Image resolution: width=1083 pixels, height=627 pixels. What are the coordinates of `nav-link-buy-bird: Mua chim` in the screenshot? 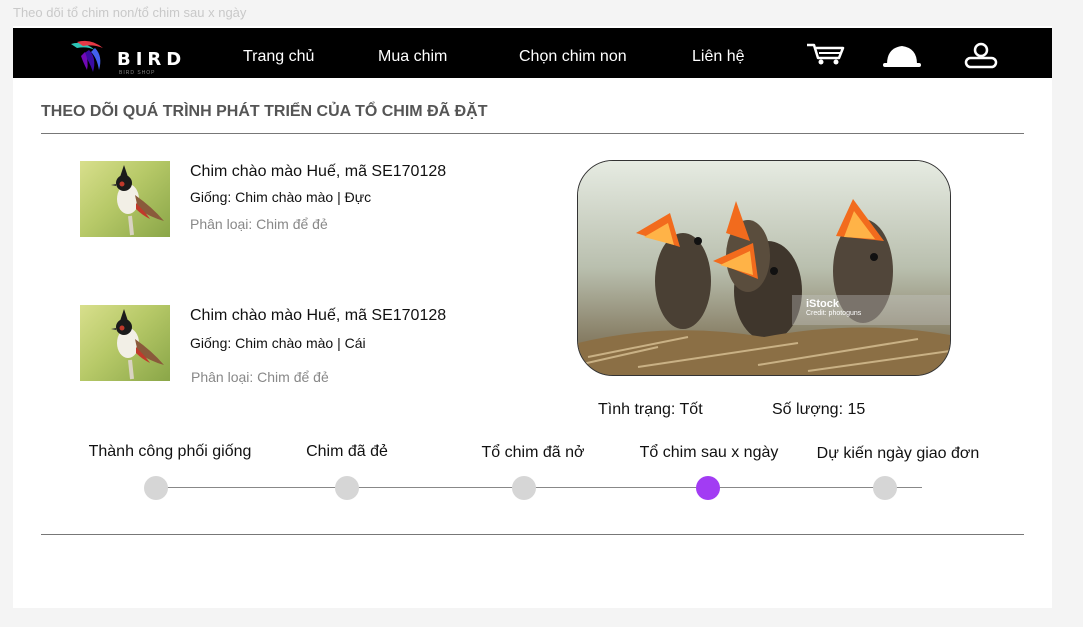 It's located at (412, 57).